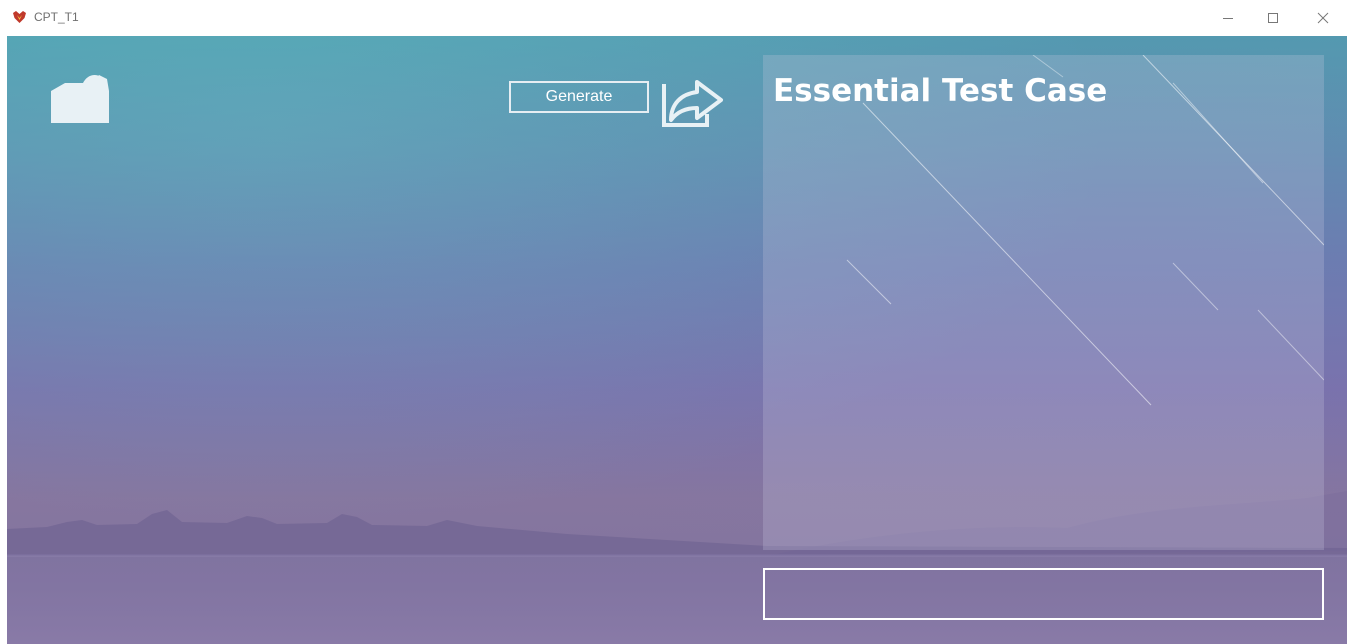  What do you see at coordinates (56, 17) in the screenshot?
I see `window-title: CPT_T1` at bounding box center [56, 17].